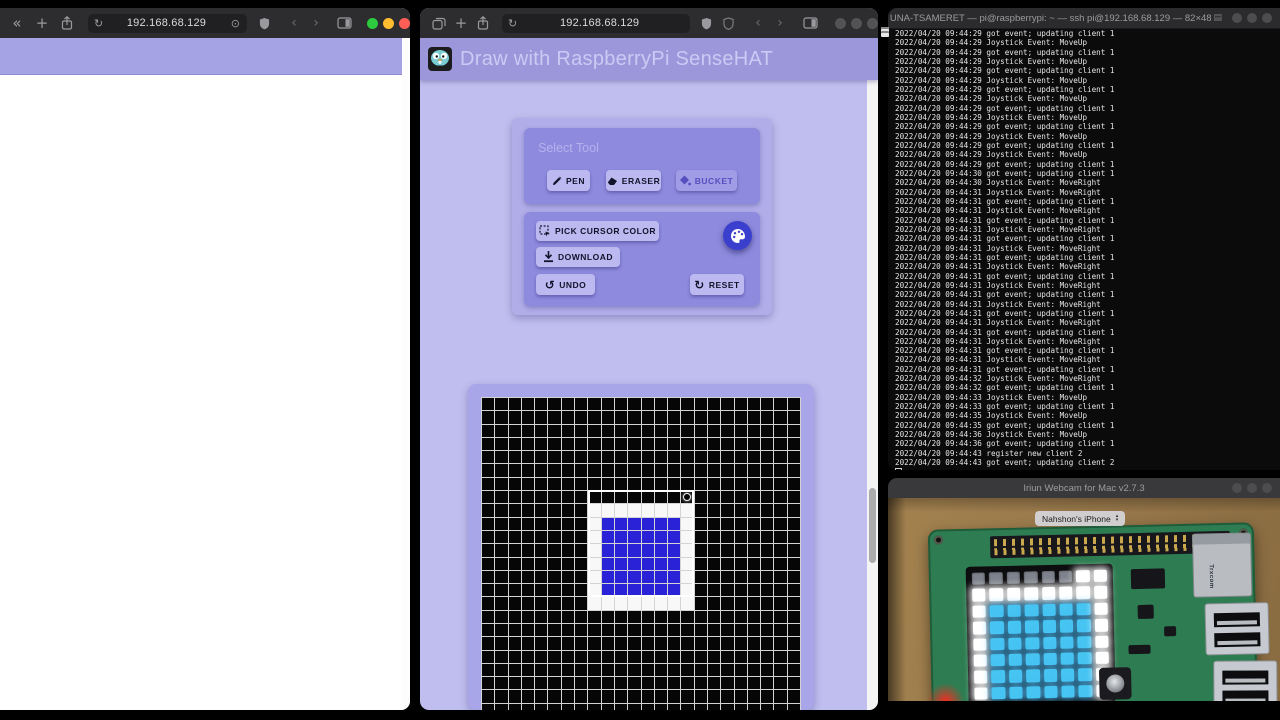 This screenshot has width=1280, height=720. I want to click on pixel-canvas, so click(641, 553).